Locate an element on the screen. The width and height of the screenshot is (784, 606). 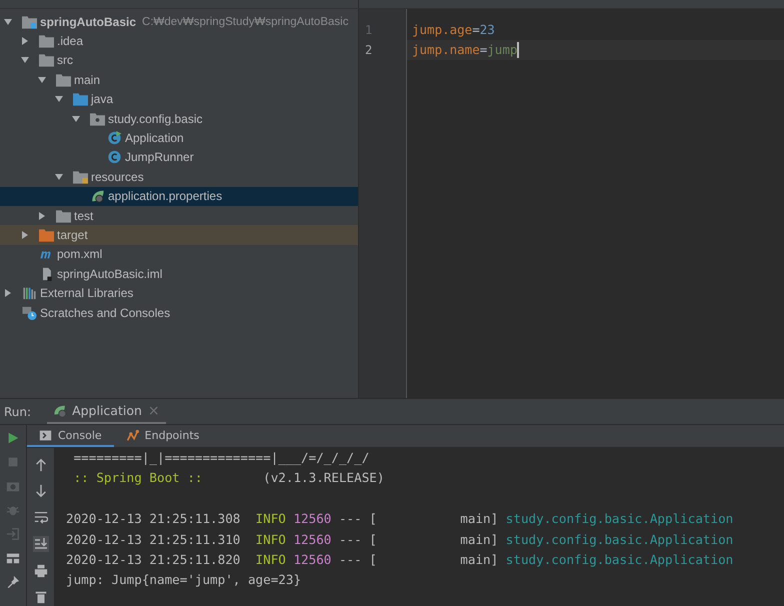
endpoints-icon is located at coordinates (132, 435).